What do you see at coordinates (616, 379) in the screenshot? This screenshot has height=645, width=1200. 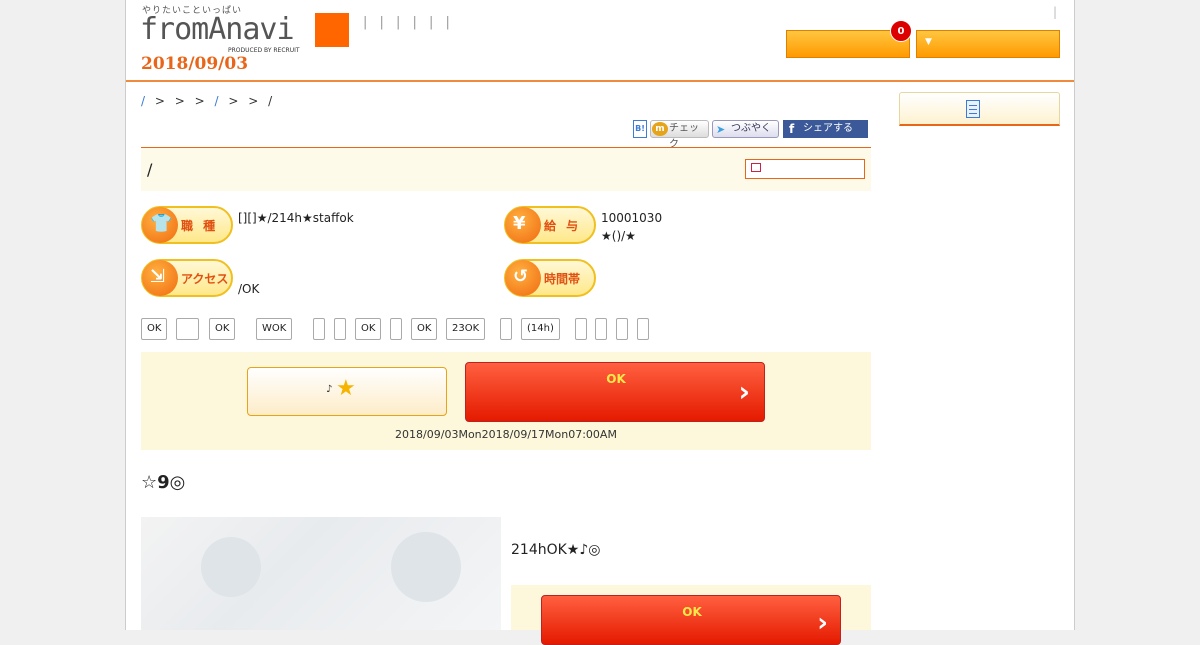 I see `apply-ok-label: OK` at bounding box center [616, 379].